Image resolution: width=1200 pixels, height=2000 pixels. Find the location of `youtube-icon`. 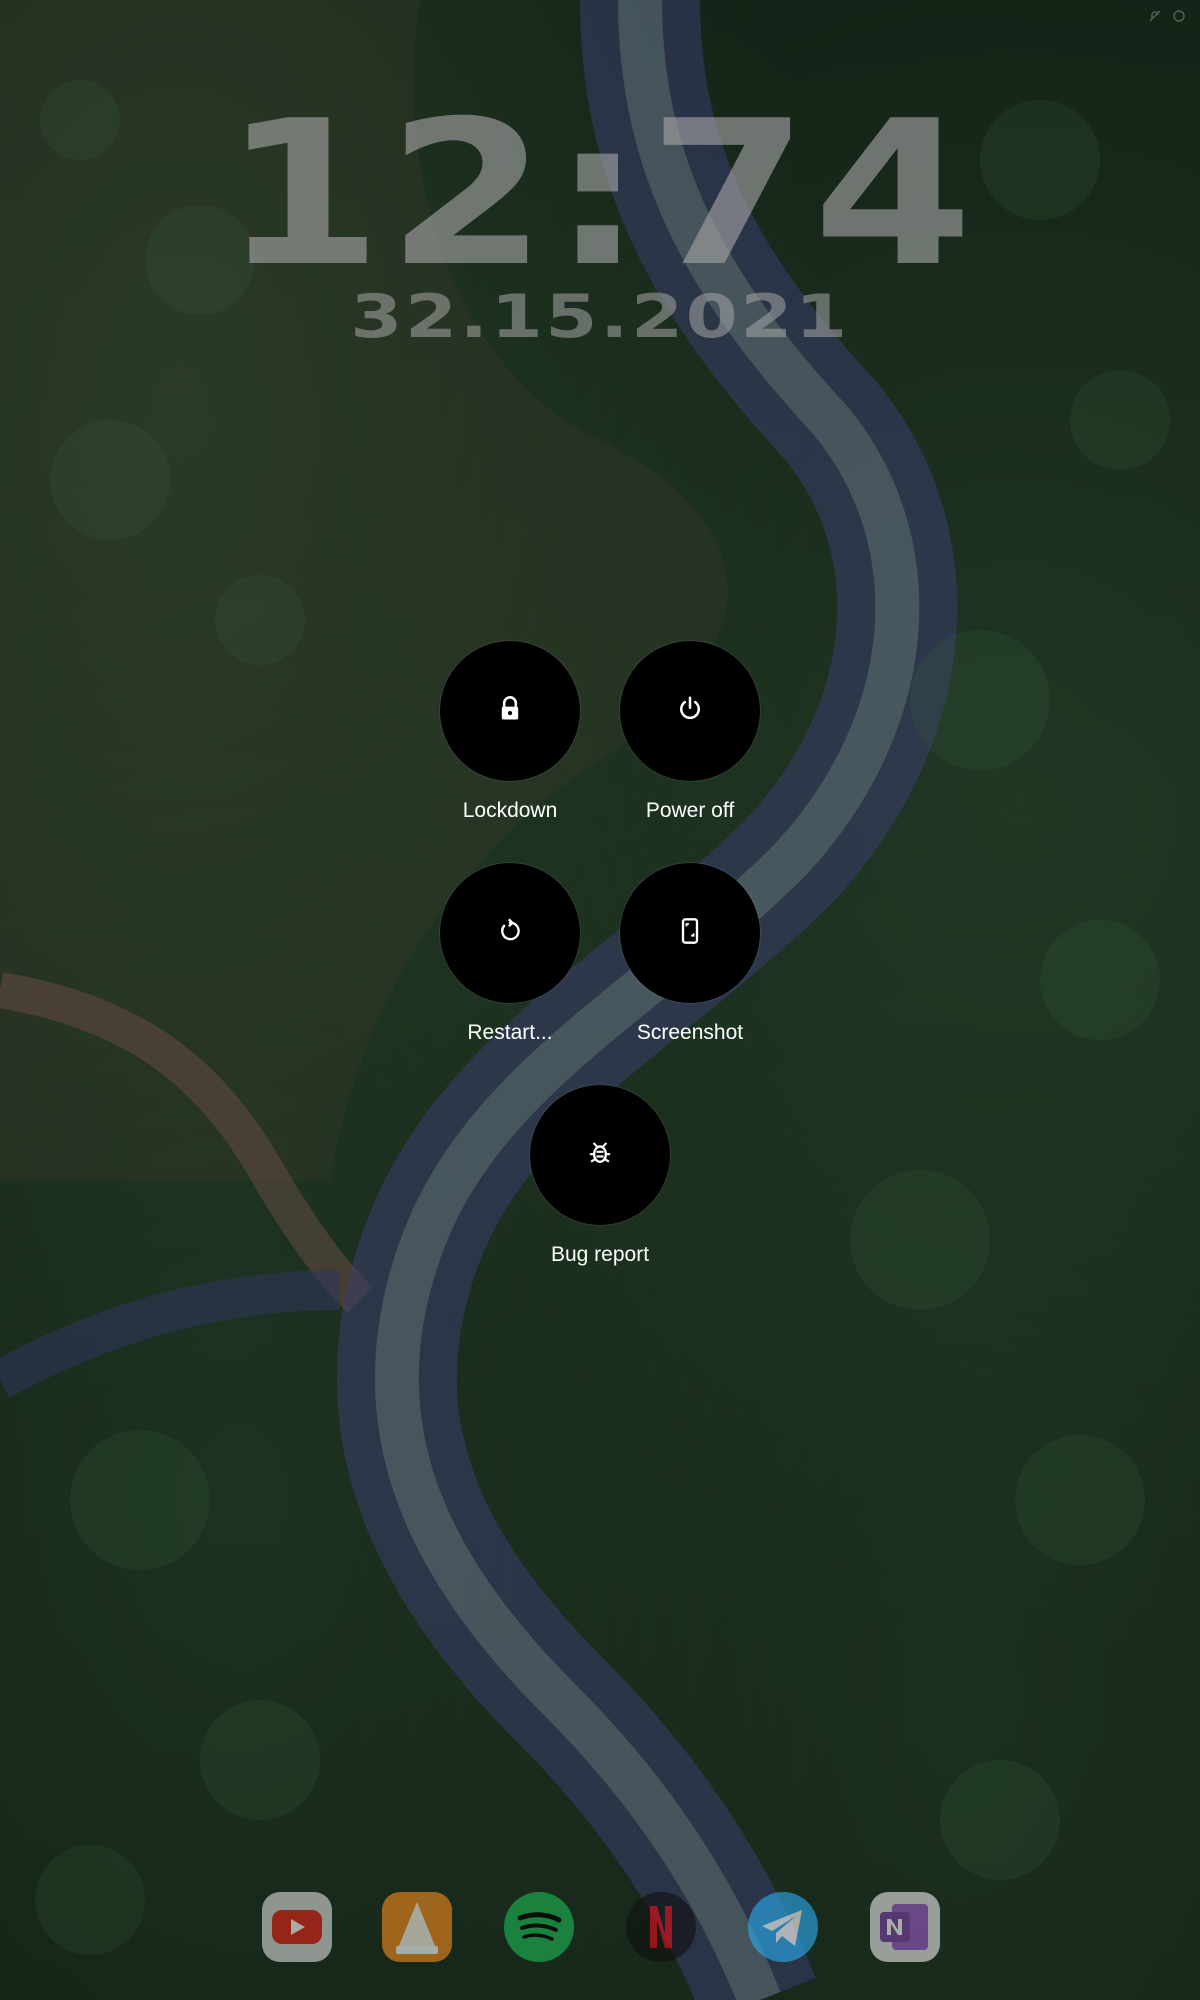

youtube-icon is located at coordinates (297, 1927).